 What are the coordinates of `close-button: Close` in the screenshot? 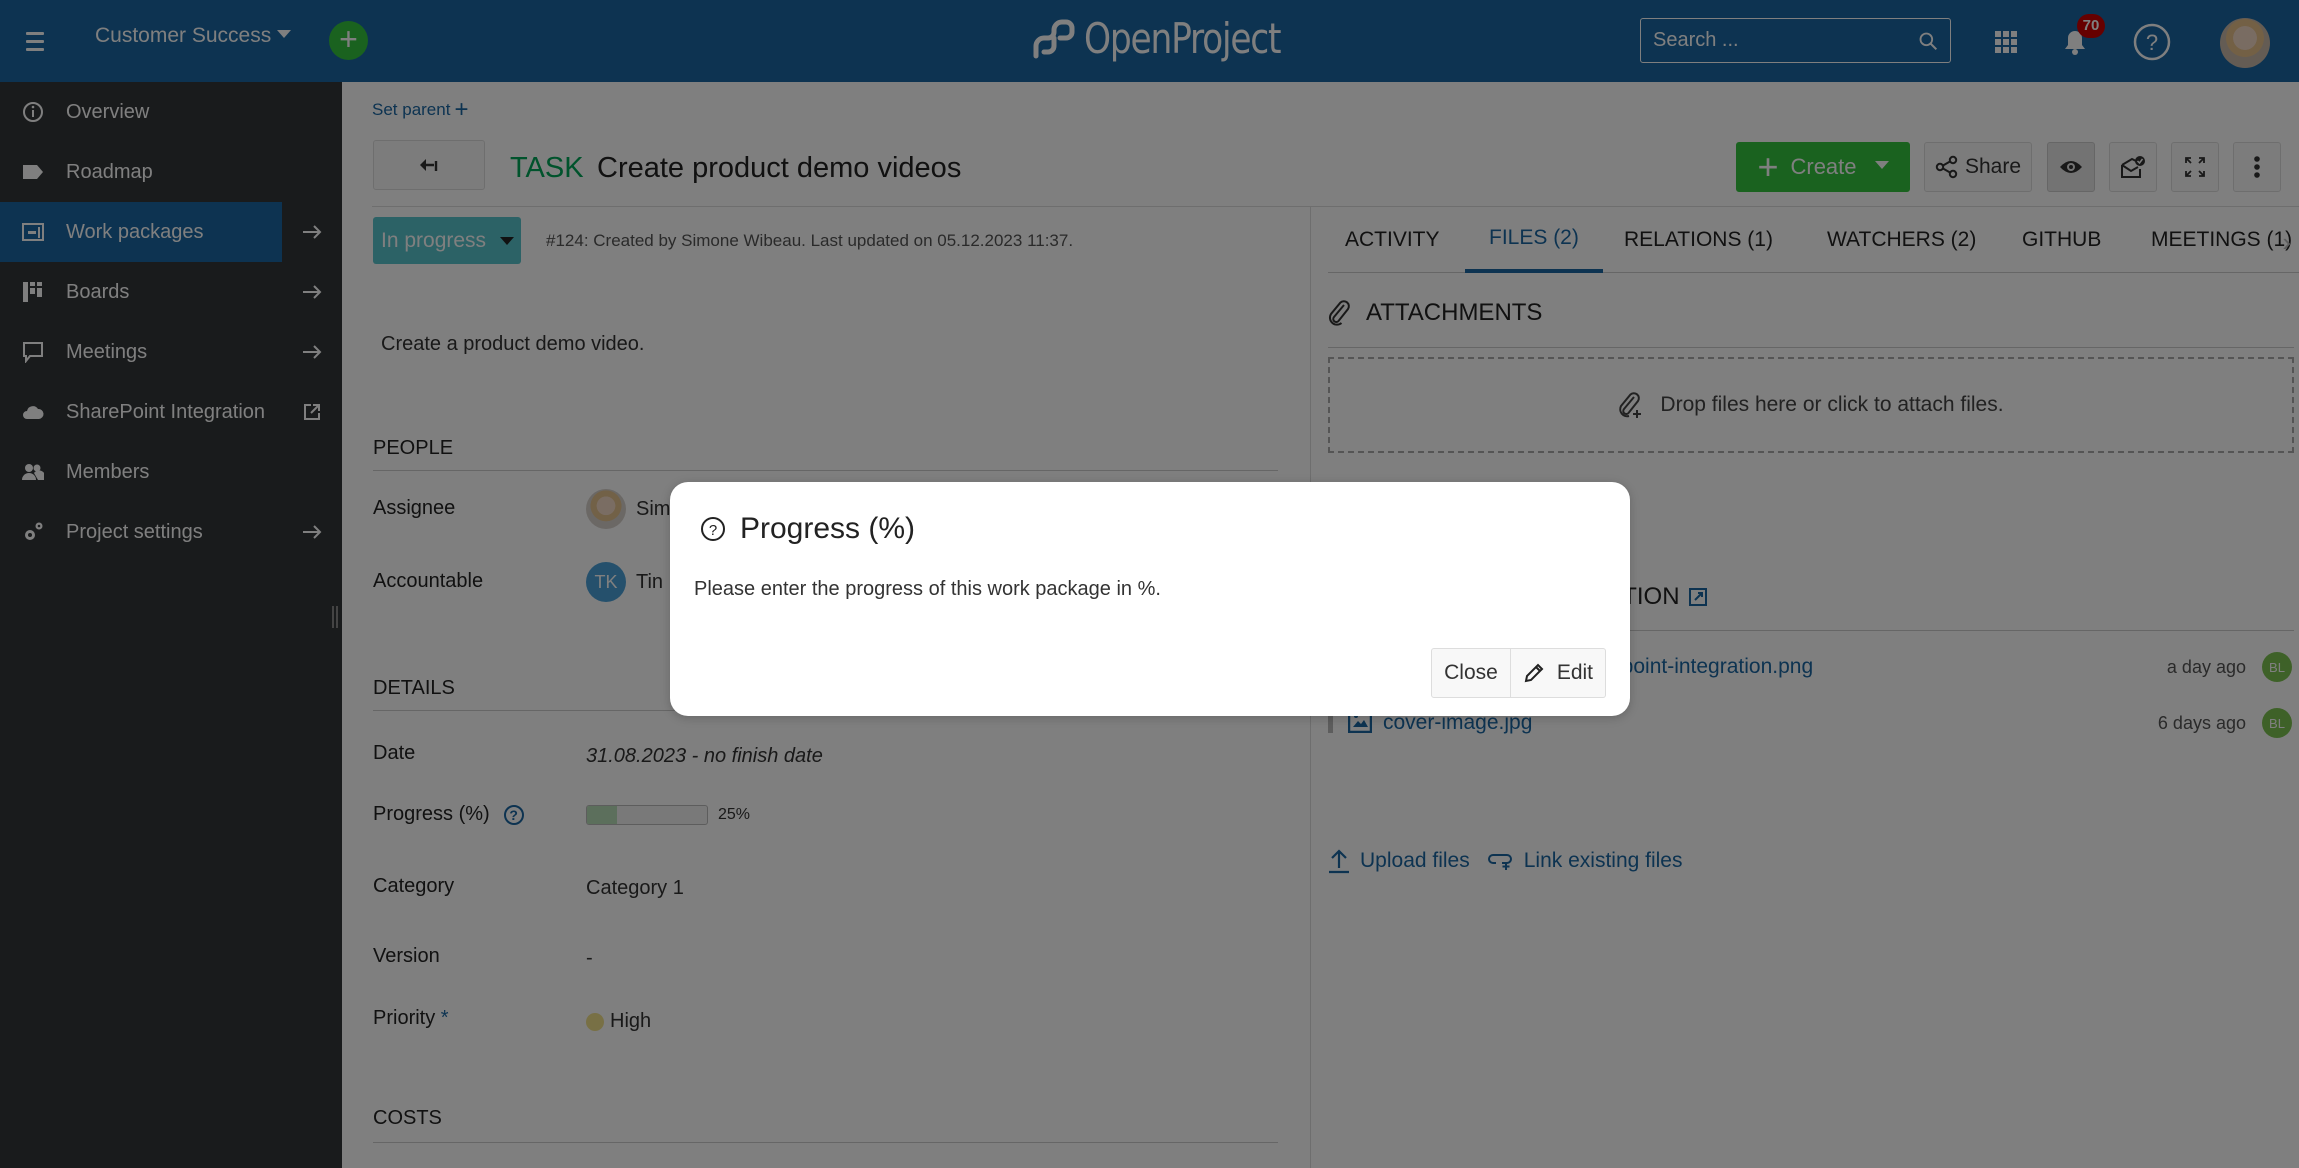 It's located at (1471, 673).